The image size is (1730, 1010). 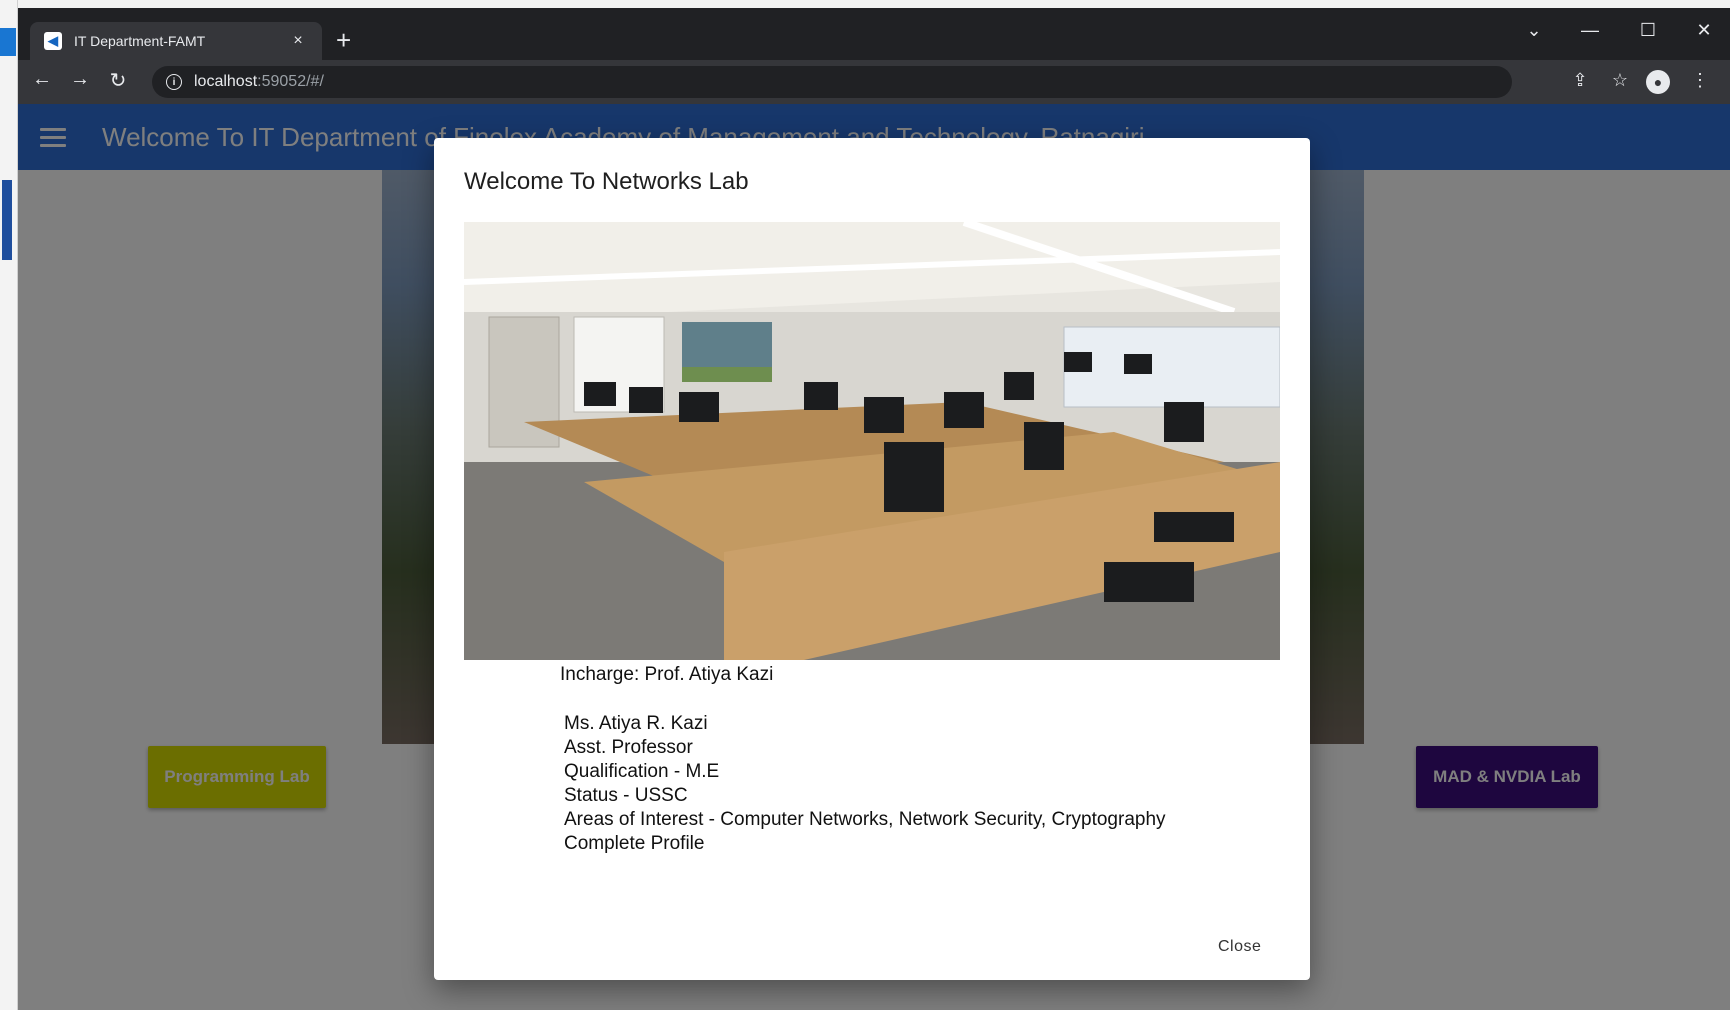 What do you see at coordinates (1648, 30) in the screenshot?
I see `maximize-icon: ☐` at bounding box center [1648, 30].